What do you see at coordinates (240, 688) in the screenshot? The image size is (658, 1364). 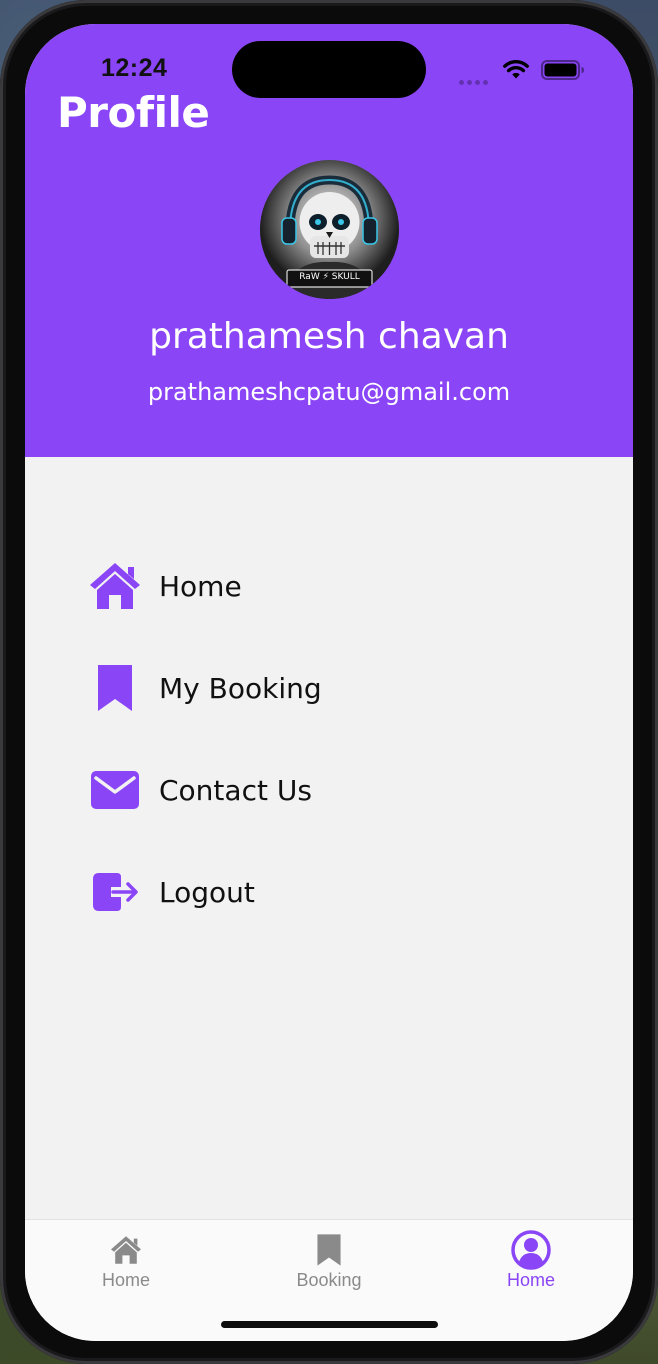 I see `menu-item-label: My Booking` at bounding box center [240, 688].